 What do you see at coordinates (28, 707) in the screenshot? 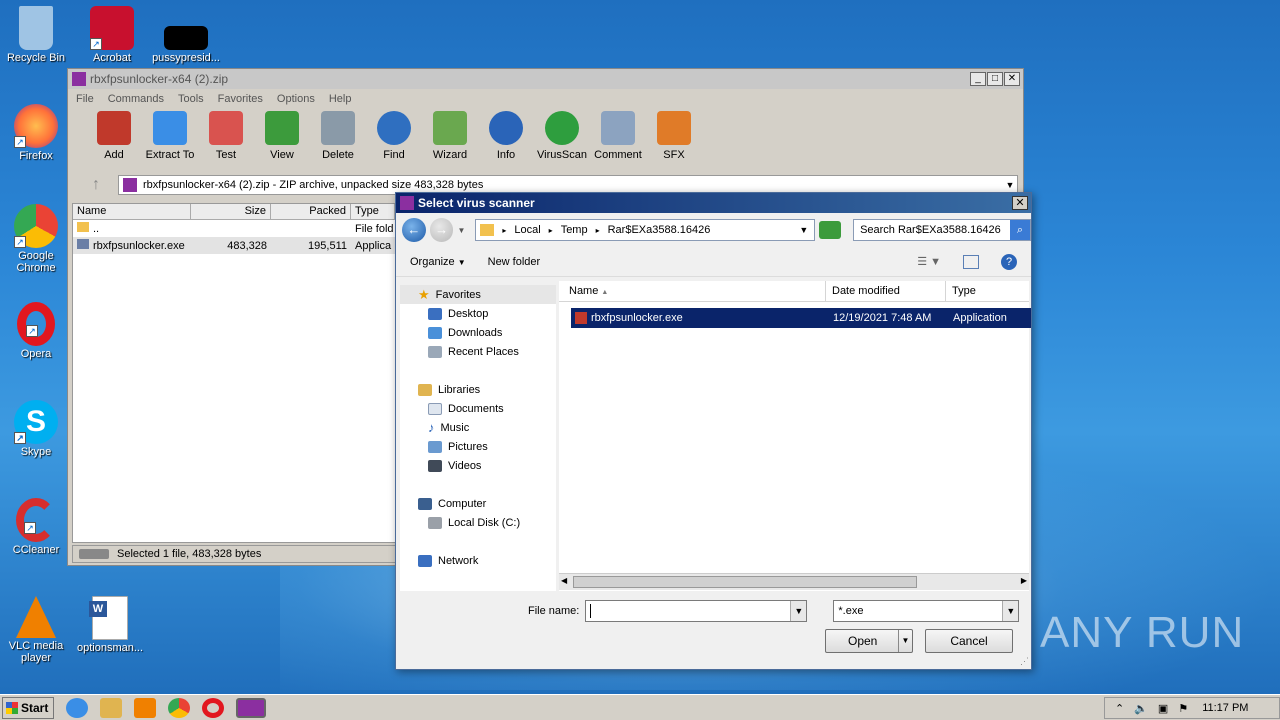
I see `start-button: Start` at bounding box center [28, 707].